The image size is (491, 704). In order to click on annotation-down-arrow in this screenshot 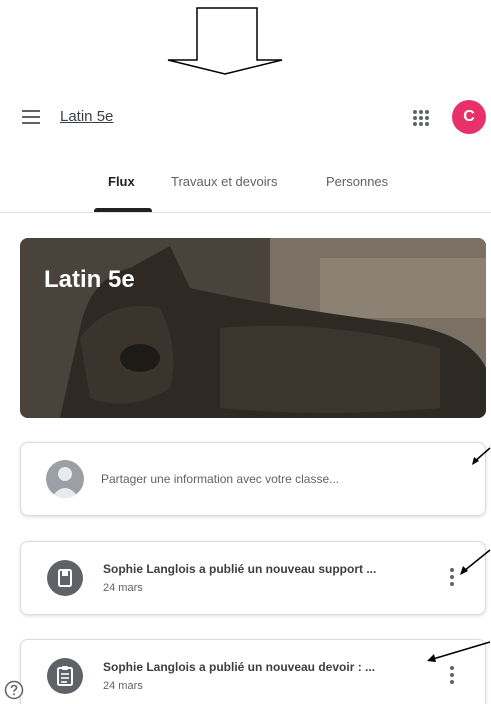, I will do `click(225, 41)`.